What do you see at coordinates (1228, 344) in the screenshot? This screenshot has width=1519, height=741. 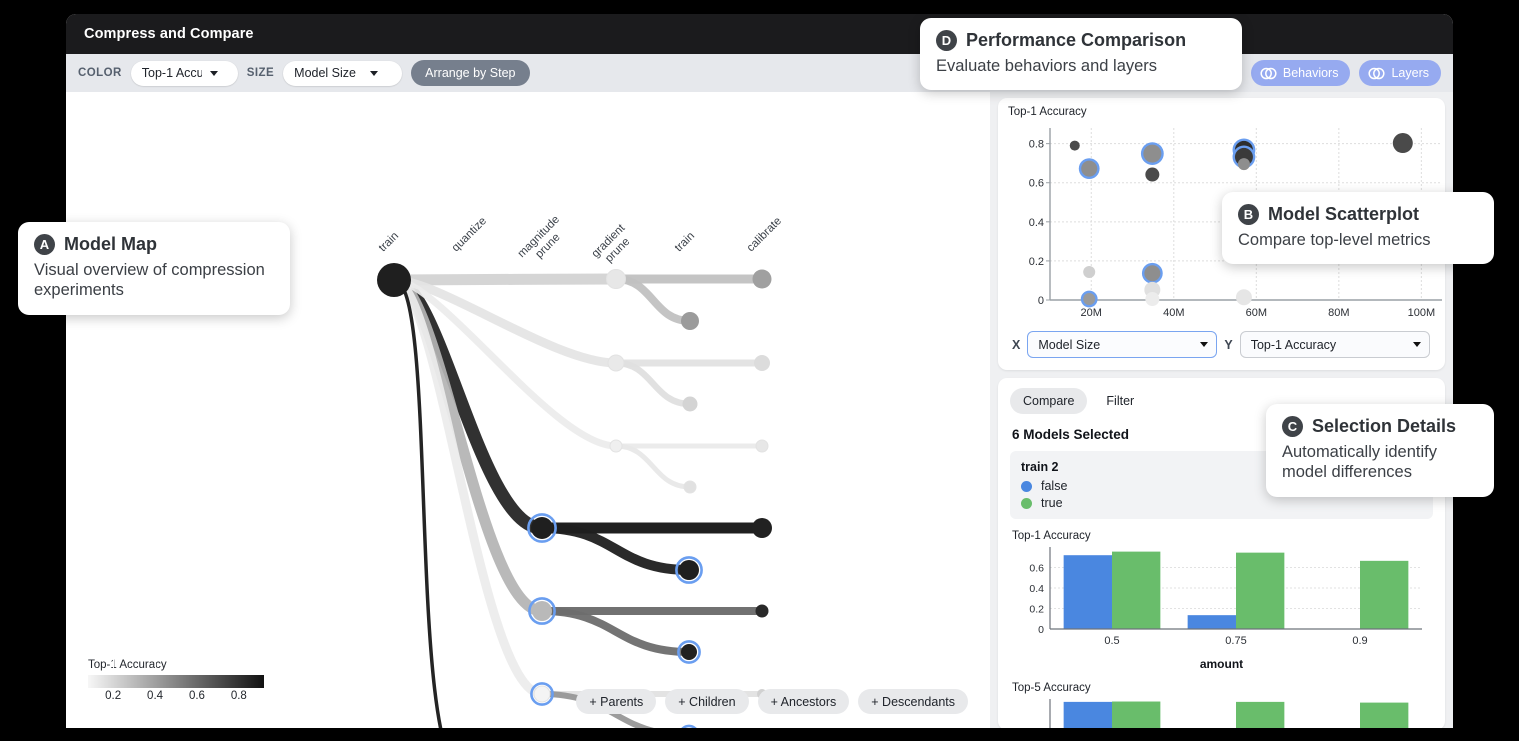 I see `y-axis-label: Y` at bounding box center [1228, 344].